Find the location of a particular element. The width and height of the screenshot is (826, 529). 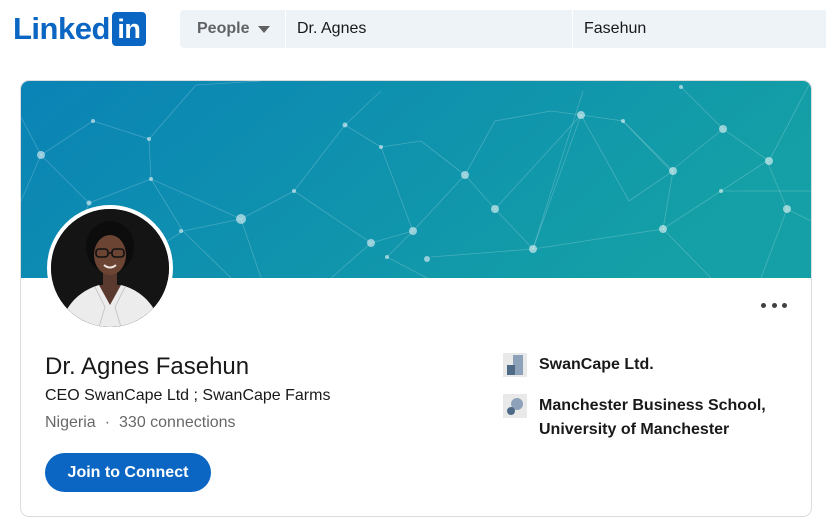

join-to-connect-button: Join to Connect is located at coordinates (128, 472).